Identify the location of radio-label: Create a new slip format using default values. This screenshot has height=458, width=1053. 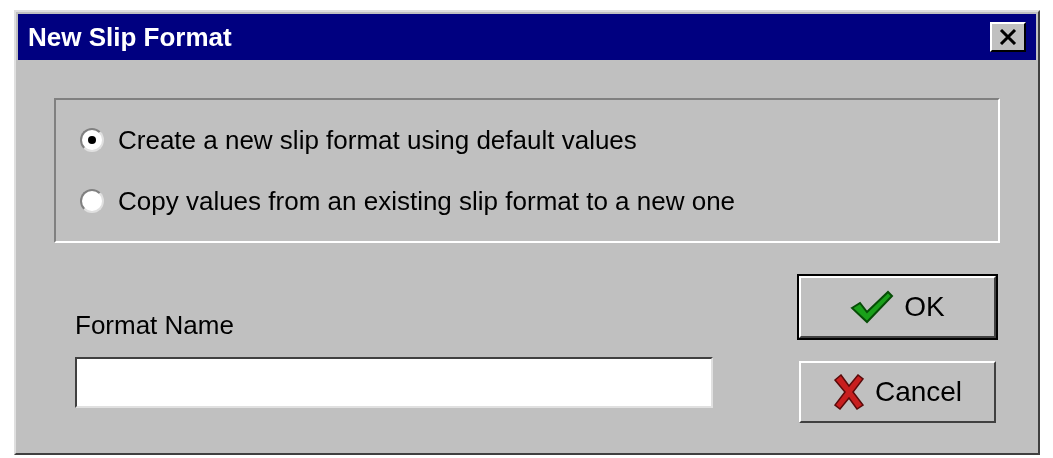
(377, 140).